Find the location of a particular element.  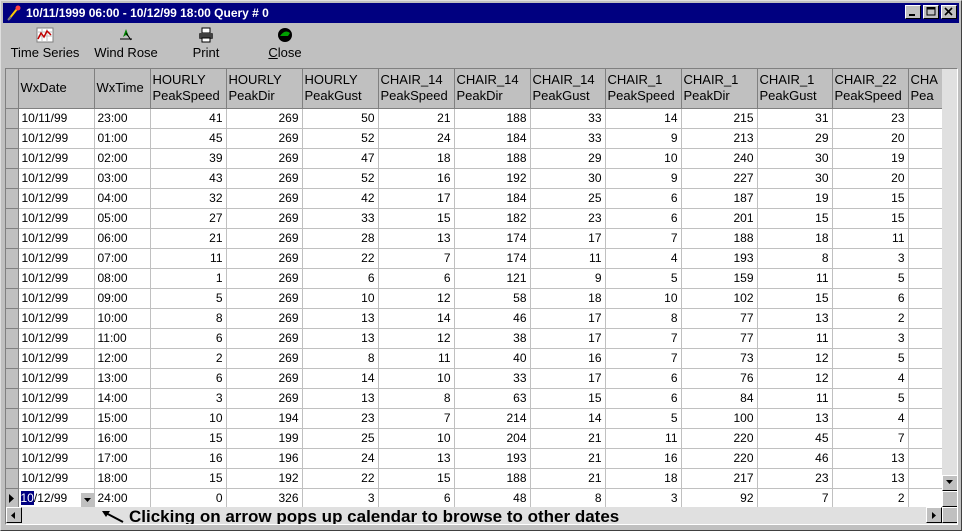

table-cell: 23:00 is located at coordinates (122, 118).